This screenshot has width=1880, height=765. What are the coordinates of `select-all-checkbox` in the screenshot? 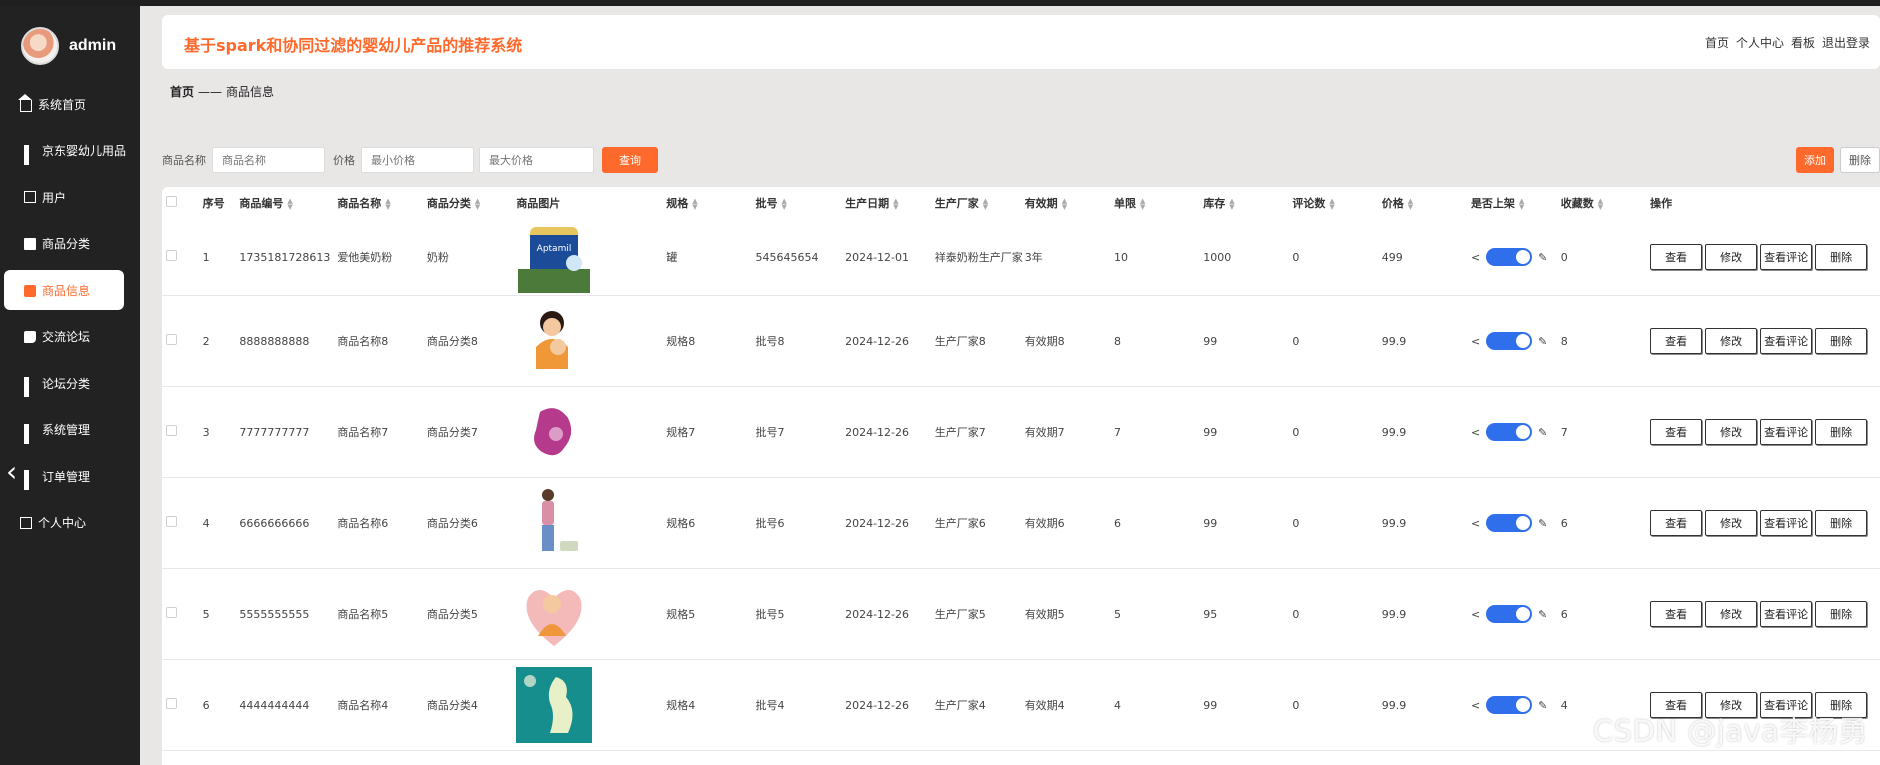 It's located at (182, 203).